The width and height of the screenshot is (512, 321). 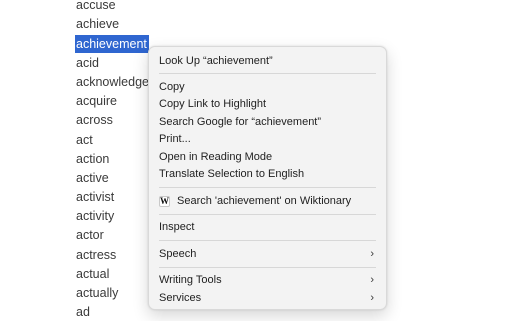 I want to click on menu-item-label: Translate Selection to English, so click(x=232, y=174).